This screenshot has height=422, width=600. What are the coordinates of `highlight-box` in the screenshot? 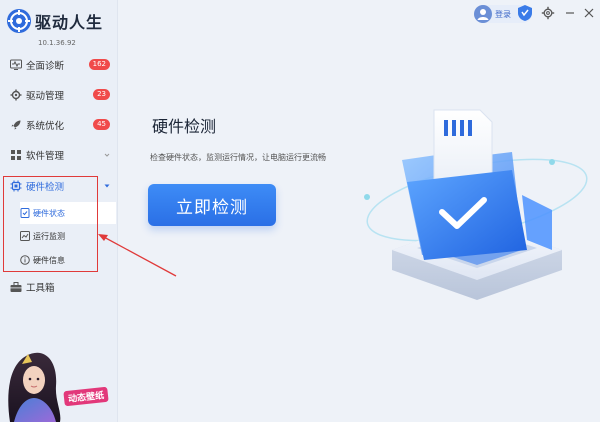 It's located at (50, 224).